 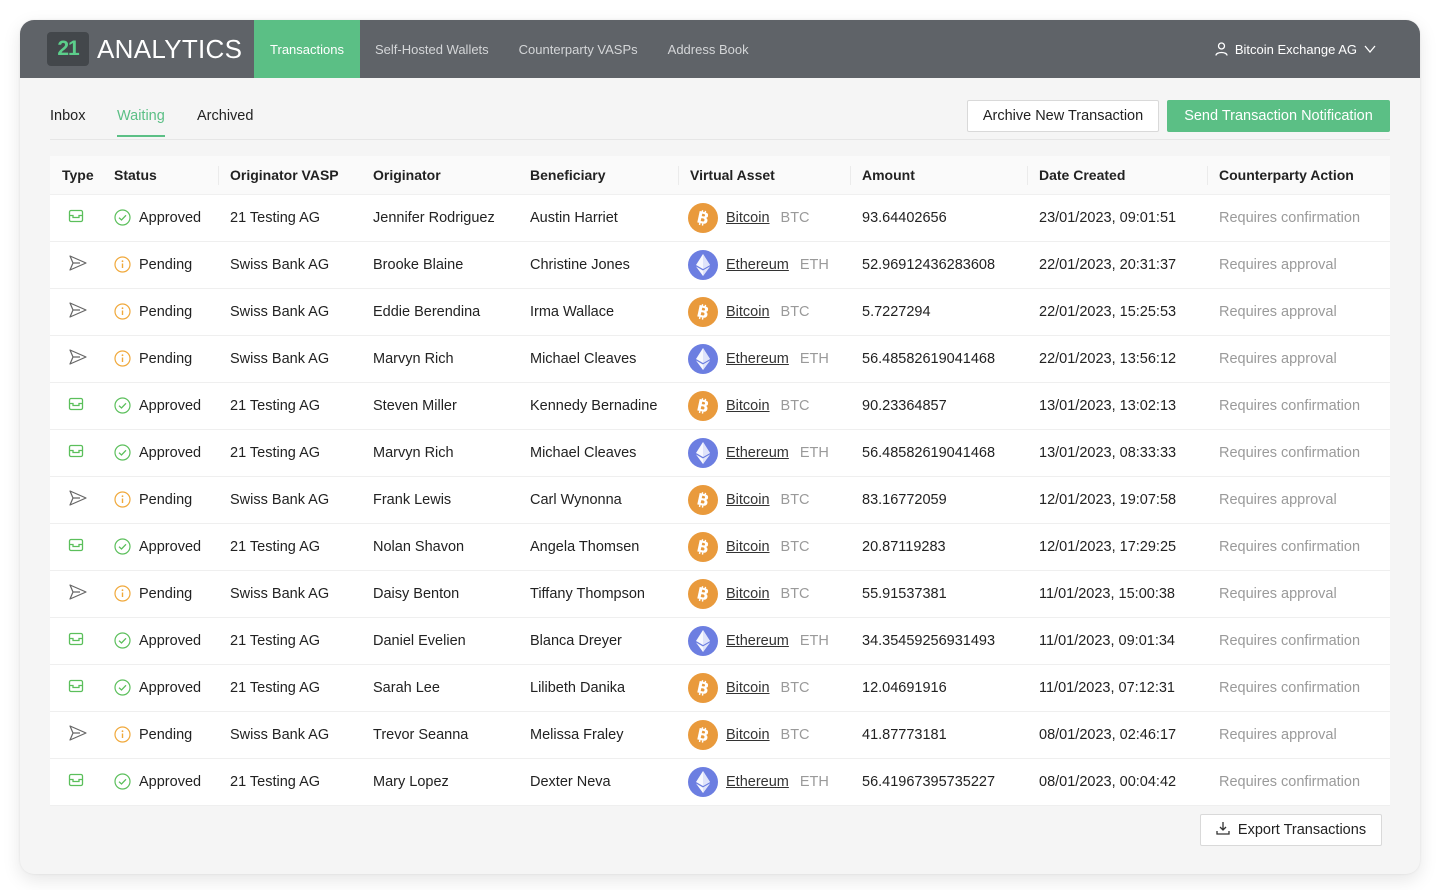 What do you see at coordinates (1108, 734) in the screenshot?
I see `date-created-cell: 08/01/2023, 02:46:17` at bounding box center [1108, 734].